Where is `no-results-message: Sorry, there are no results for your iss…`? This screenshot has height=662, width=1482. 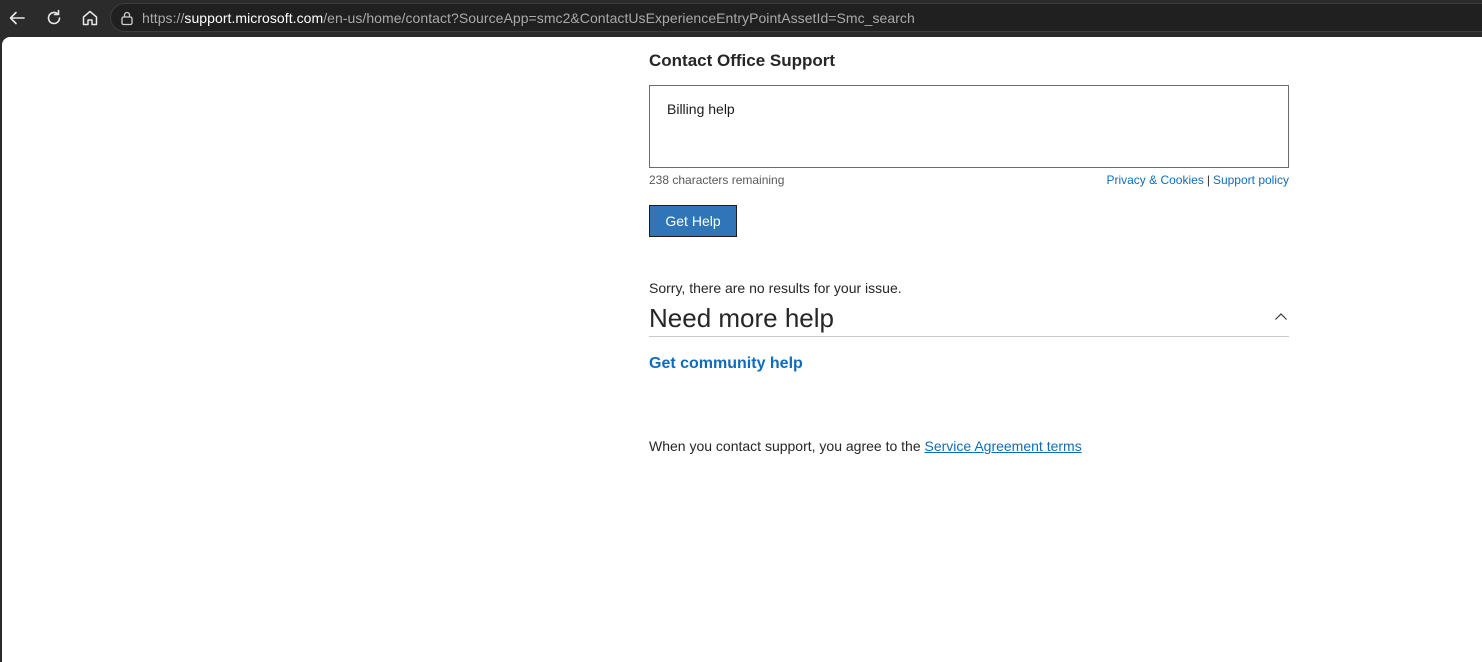
no-results-message: Sorry, there are no results for your iss… is located at coordinates (775, 288).